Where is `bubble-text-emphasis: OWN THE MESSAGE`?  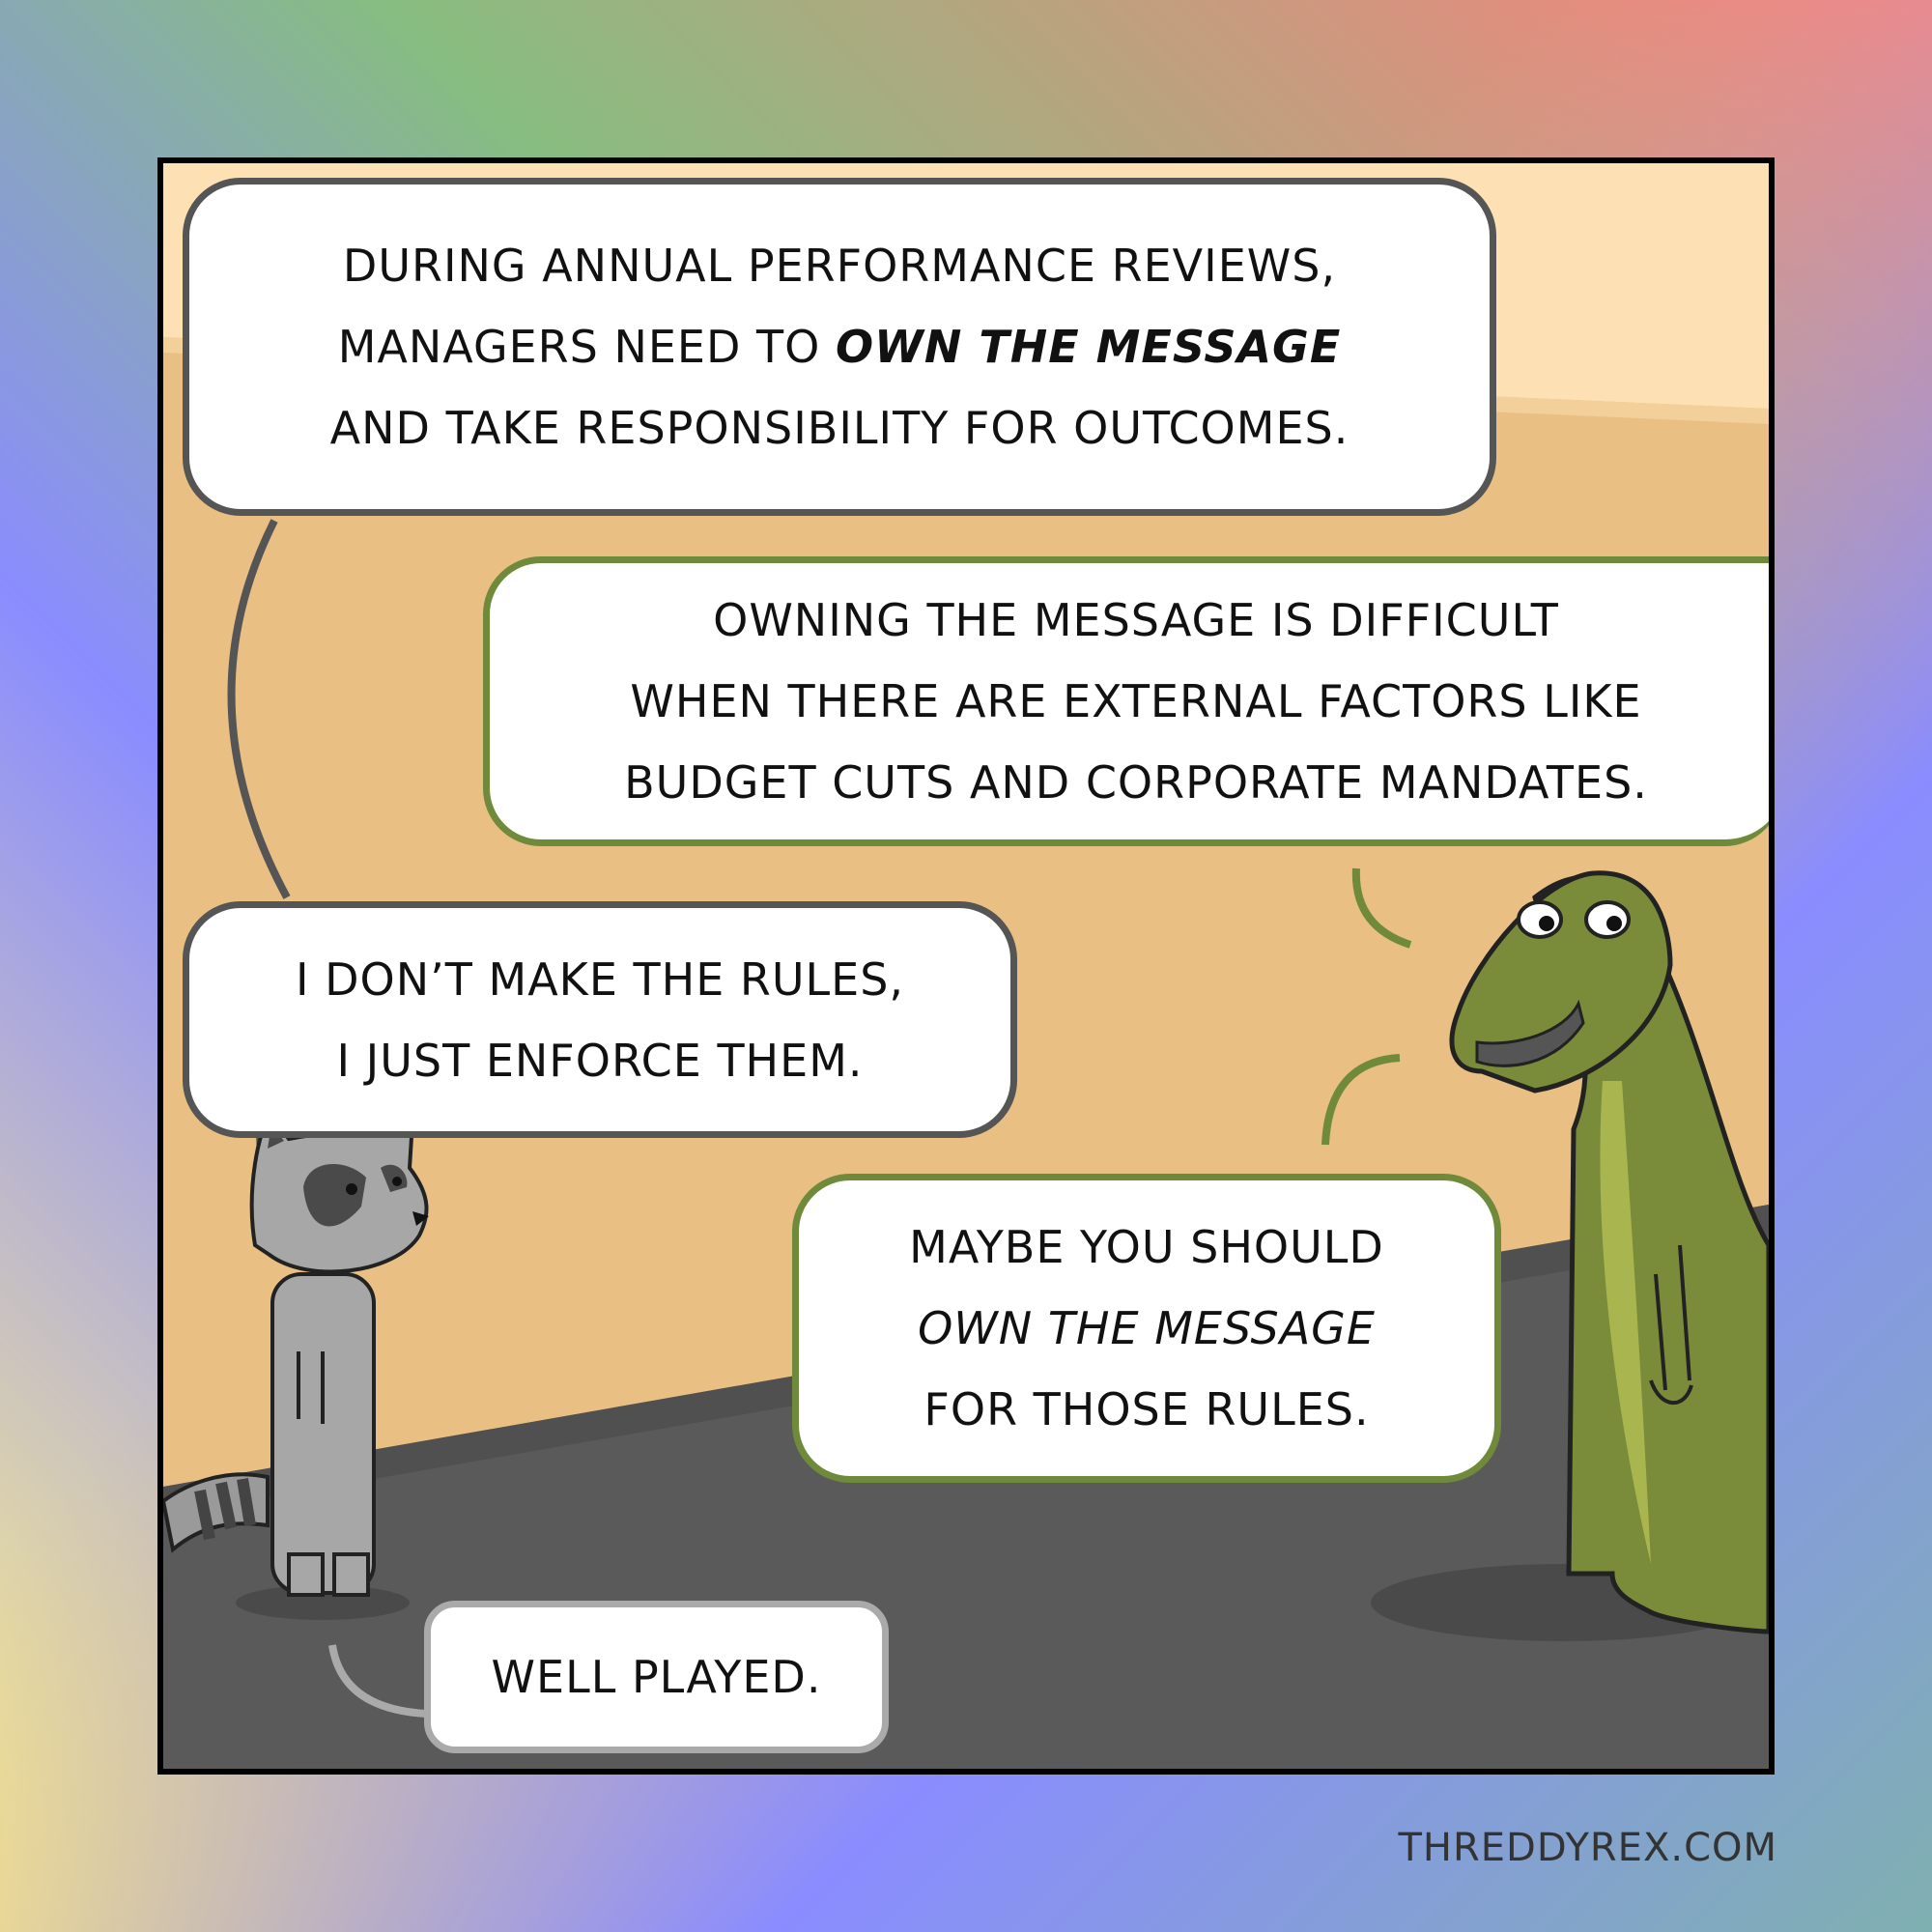
bubble-text-emphasis: OWN THE MESSAGE is located at coordinates (1088, 347).